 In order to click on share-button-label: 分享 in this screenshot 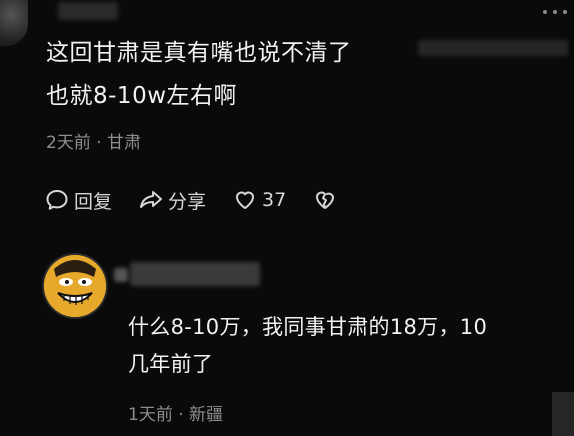, I will do `click(187, 201)`.